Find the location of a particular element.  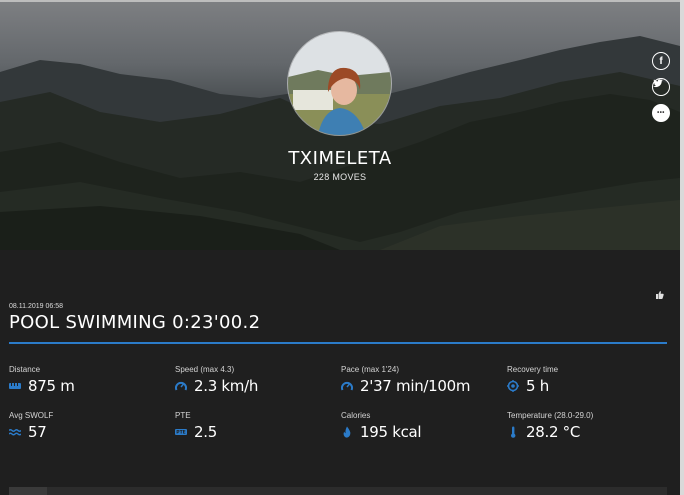

stat-label: Temperature (28.0-29.0) is located at coordinates (550, 415).